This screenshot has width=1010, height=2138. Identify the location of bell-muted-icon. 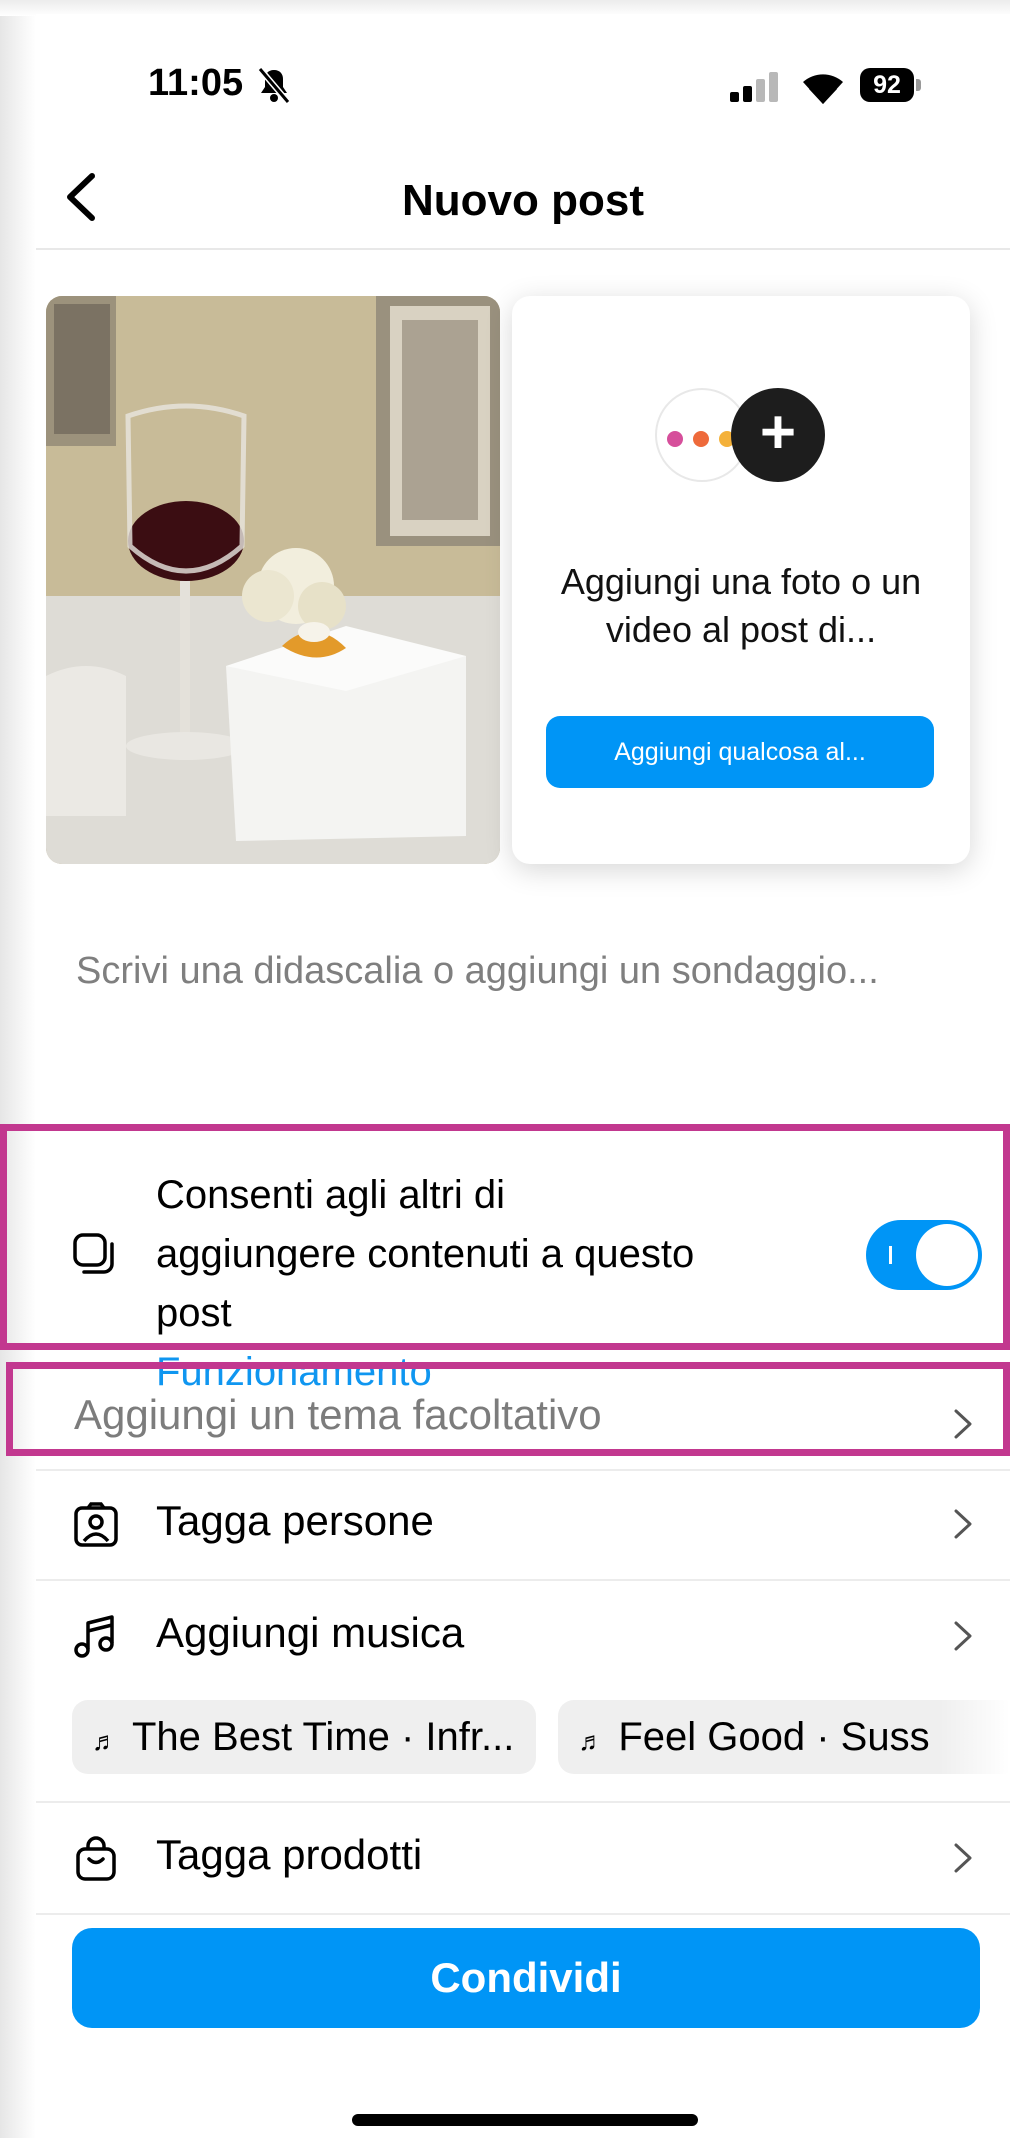
(274, 85).